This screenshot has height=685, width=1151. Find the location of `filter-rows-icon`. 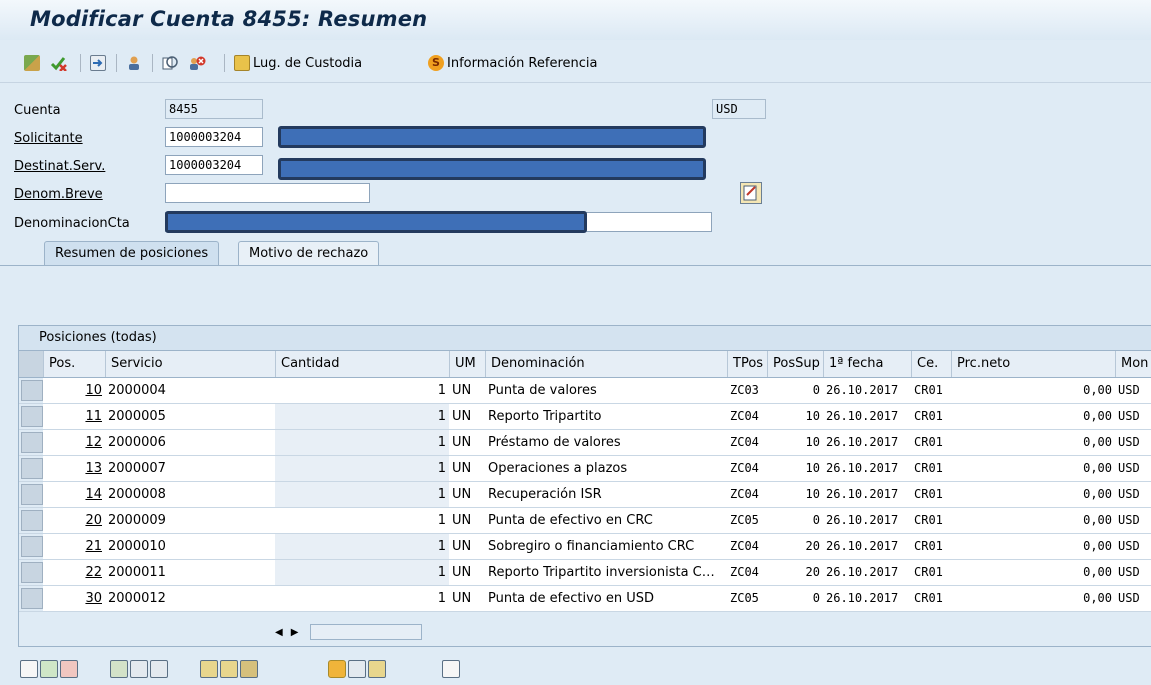

filter-rows-icon is located at coordinates (159, 669).